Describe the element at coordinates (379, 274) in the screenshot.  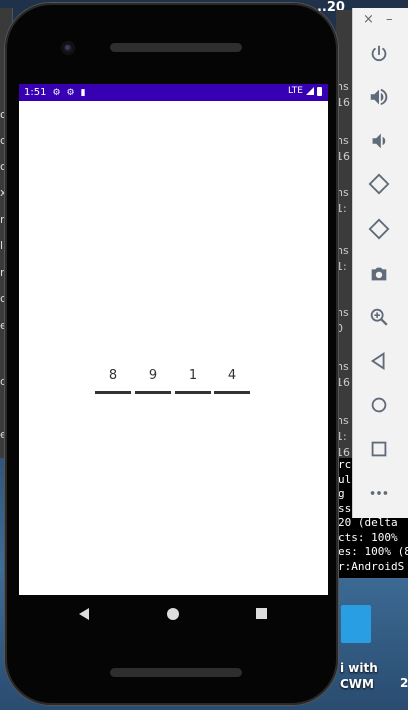
I see `camera-icon` at that location.